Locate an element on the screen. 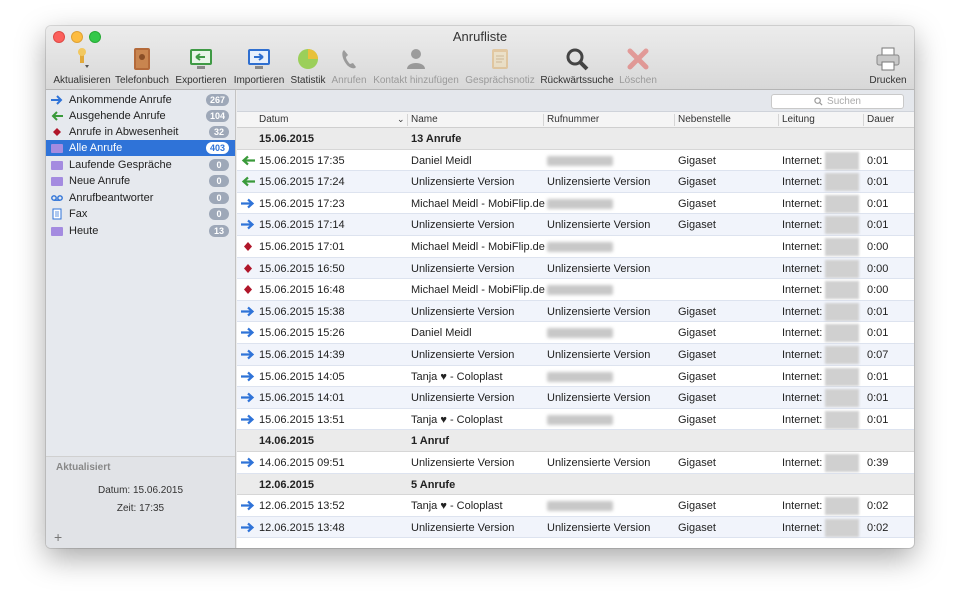  duration: 0:00 is located at coordinates (878, 268).